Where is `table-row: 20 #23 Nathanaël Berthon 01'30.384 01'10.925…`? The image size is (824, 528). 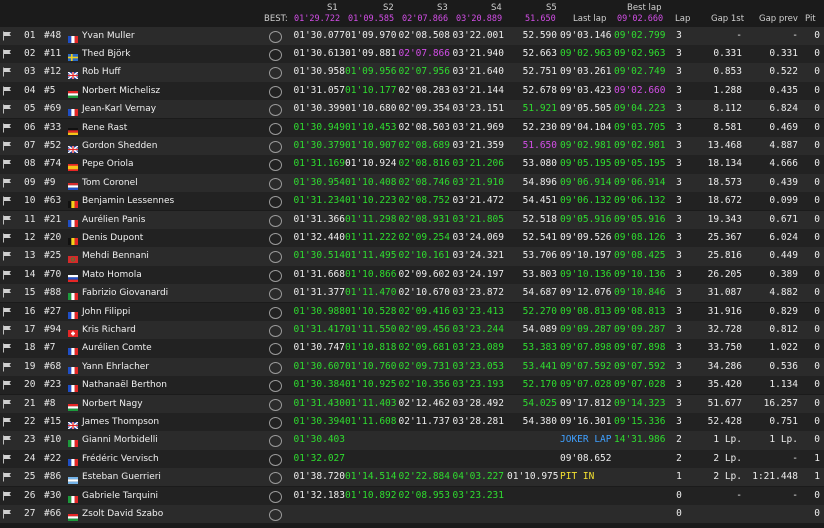
table-row: 20 #23 Nathanaël Berthon 01'30.384 01'10.925… is located at coordinates (412, 385).